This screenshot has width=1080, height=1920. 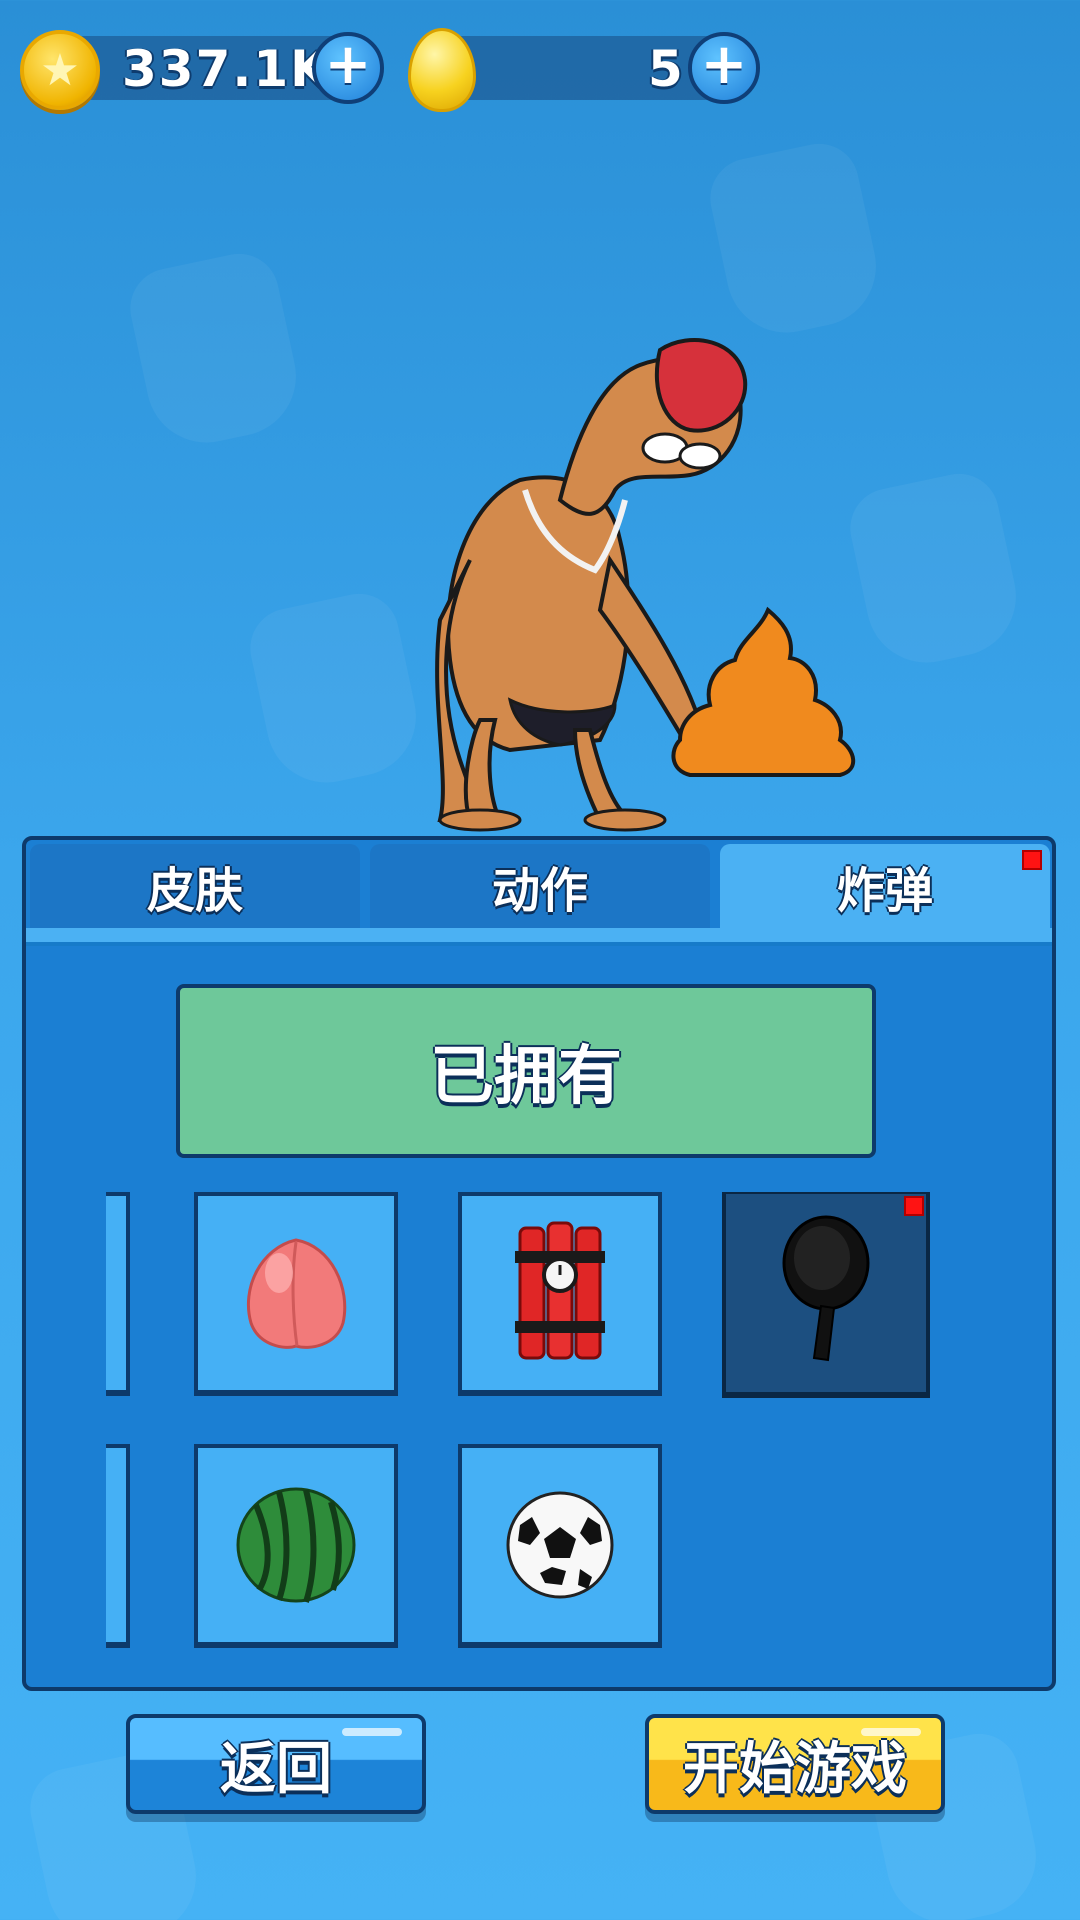 I want to click on item-slot-frying-pan, so click(x=826, y=1295).